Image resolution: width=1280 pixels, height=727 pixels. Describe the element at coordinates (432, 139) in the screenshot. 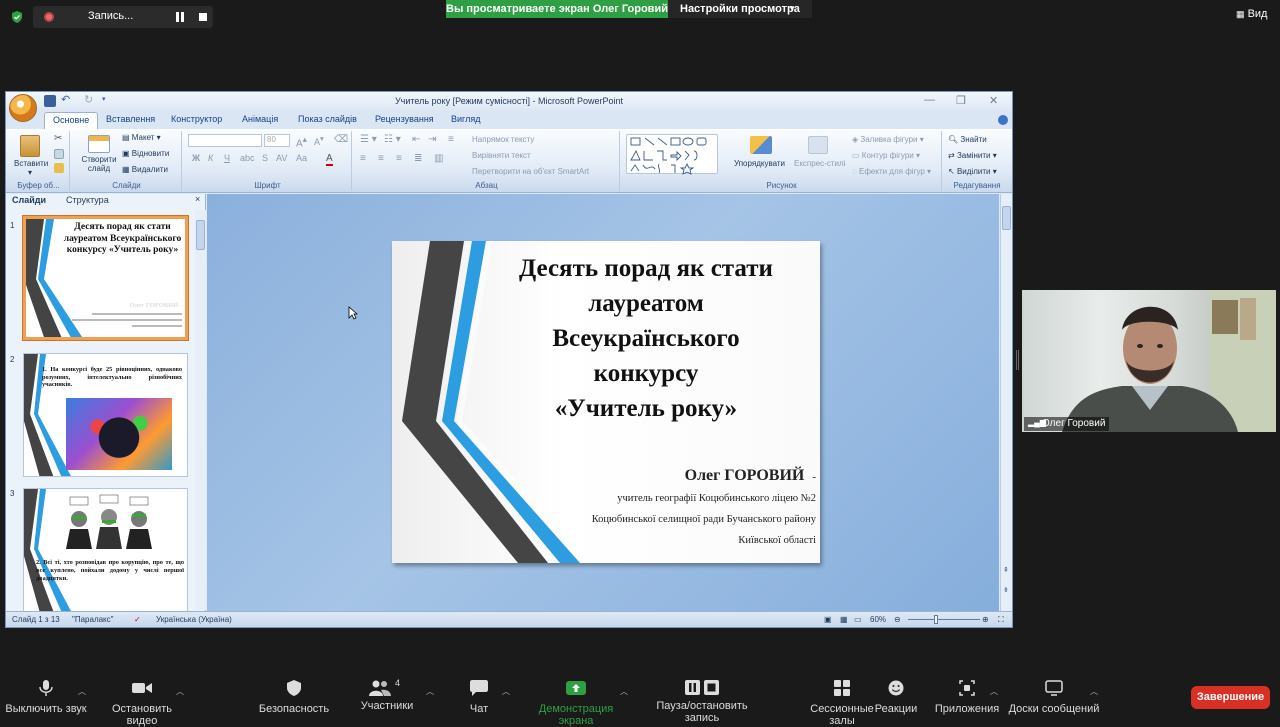

I see `increase-indent-icon: ⇥` at that location.